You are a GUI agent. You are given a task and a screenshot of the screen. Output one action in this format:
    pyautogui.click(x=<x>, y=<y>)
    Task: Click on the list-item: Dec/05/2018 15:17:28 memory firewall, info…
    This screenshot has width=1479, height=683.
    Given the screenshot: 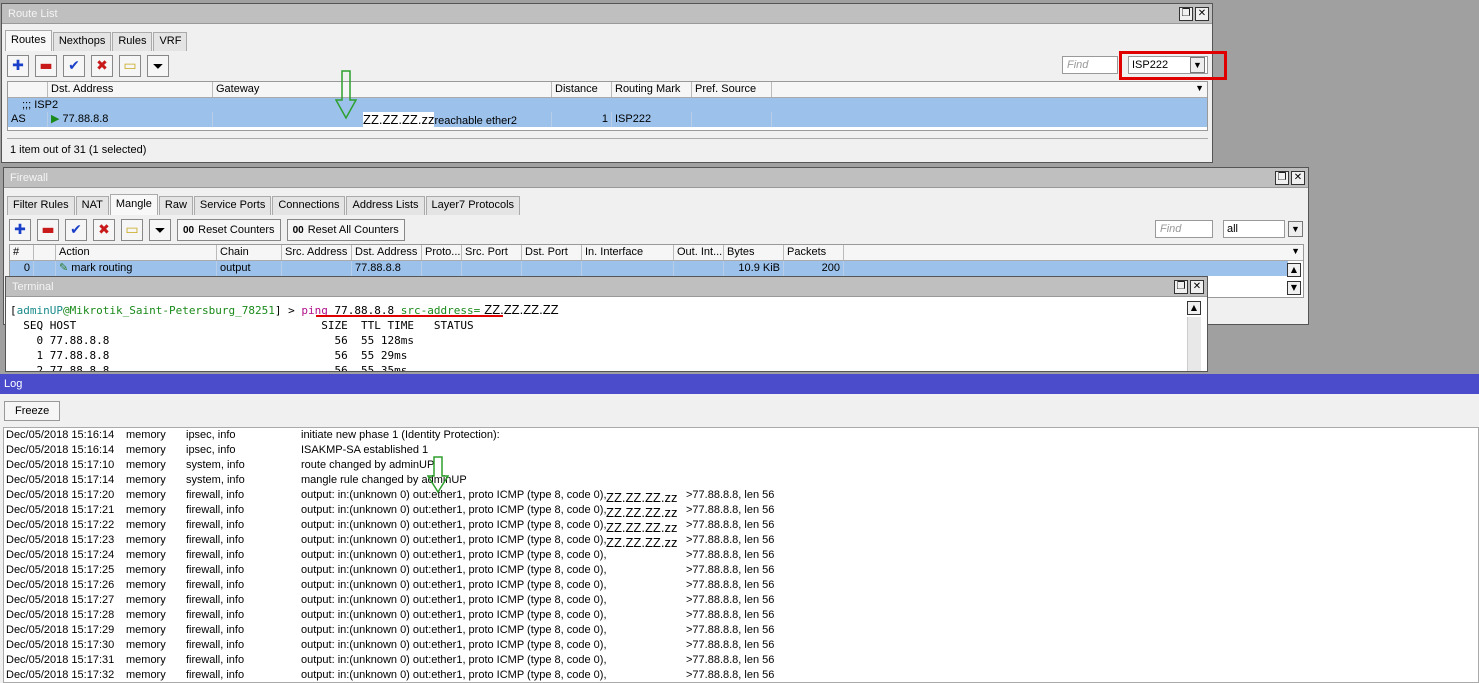 What is the action you would take?
    pyautogui.click(x=741, y=615)
    